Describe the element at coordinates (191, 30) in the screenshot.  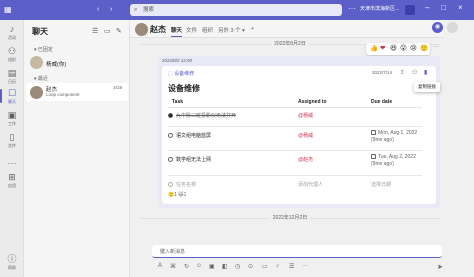
I see `tab-files: 文件` at that location.